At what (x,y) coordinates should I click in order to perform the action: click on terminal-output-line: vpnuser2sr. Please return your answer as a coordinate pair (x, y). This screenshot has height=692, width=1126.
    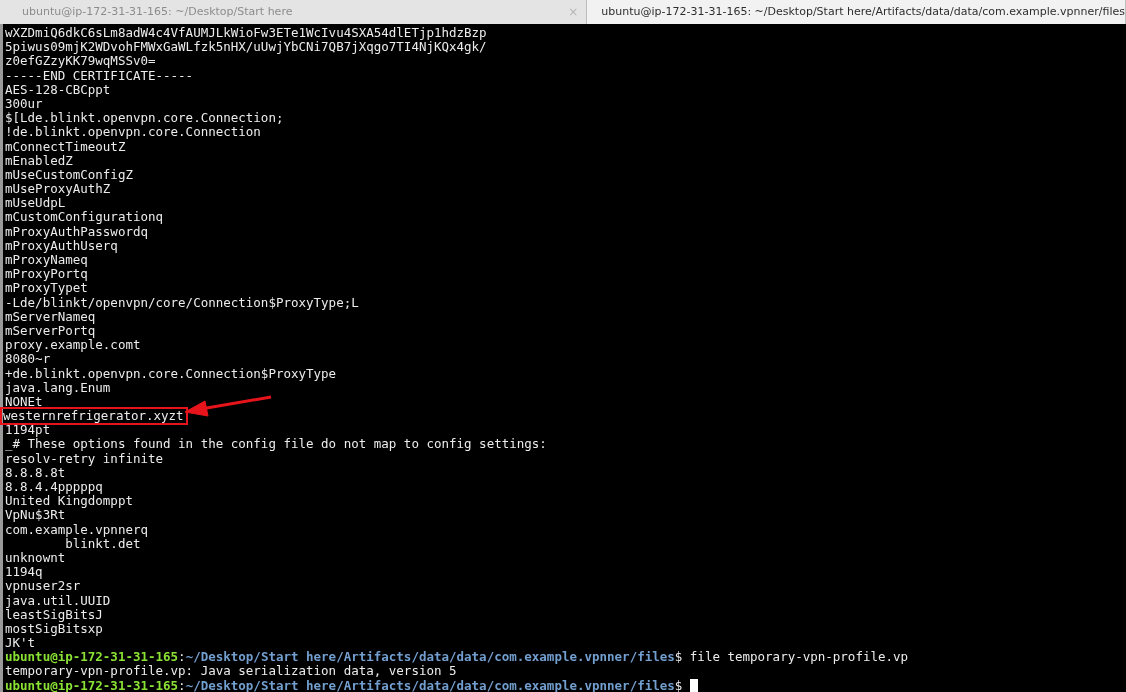
    Looking at the image, I should click on (43, 586).